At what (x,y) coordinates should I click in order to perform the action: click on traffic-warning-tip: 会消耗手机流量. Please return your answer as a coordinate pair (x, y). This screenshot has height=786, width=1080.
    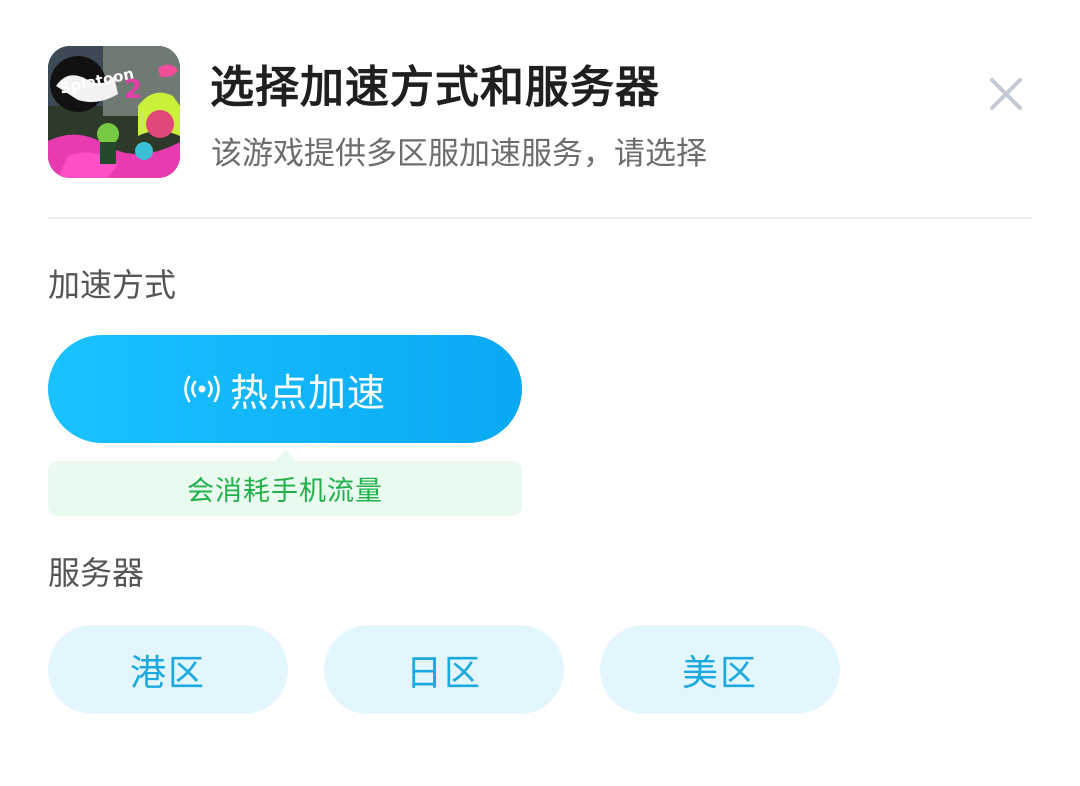
    Looking at the image, I should click on (285, 483).